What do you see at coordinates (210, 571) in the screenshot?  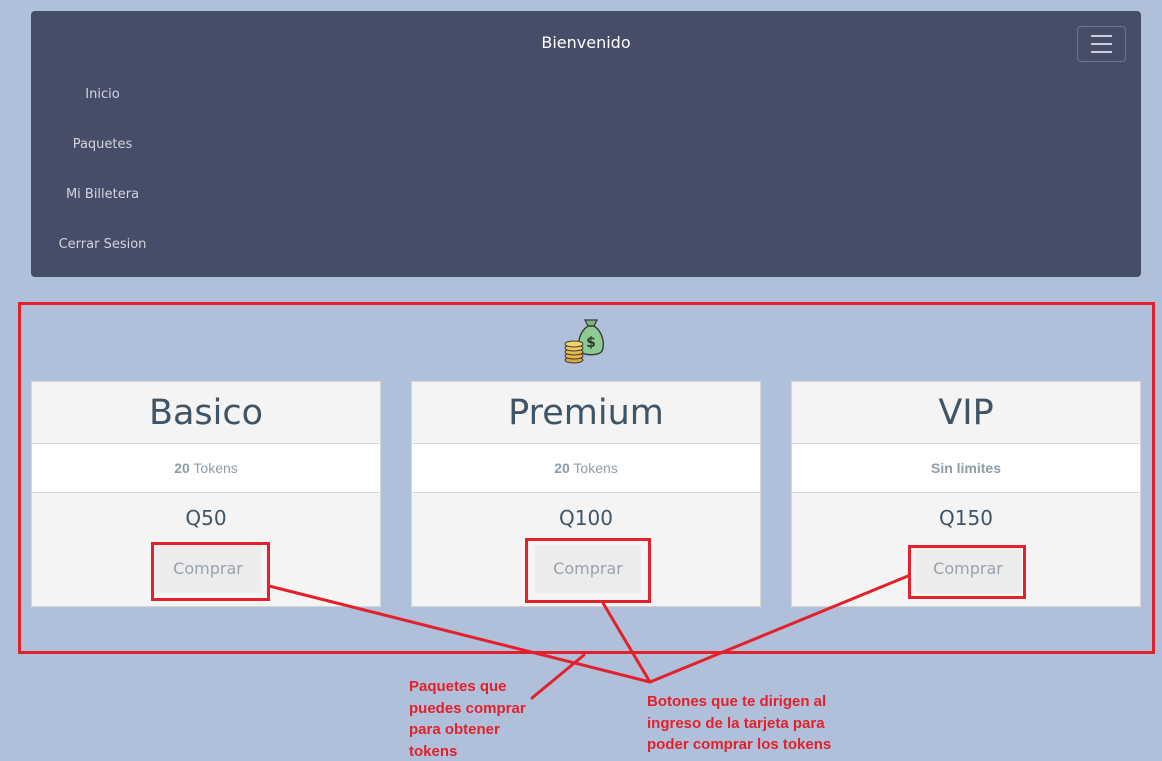 I see `button-highlight-basico` at bounding box center [210, 571].